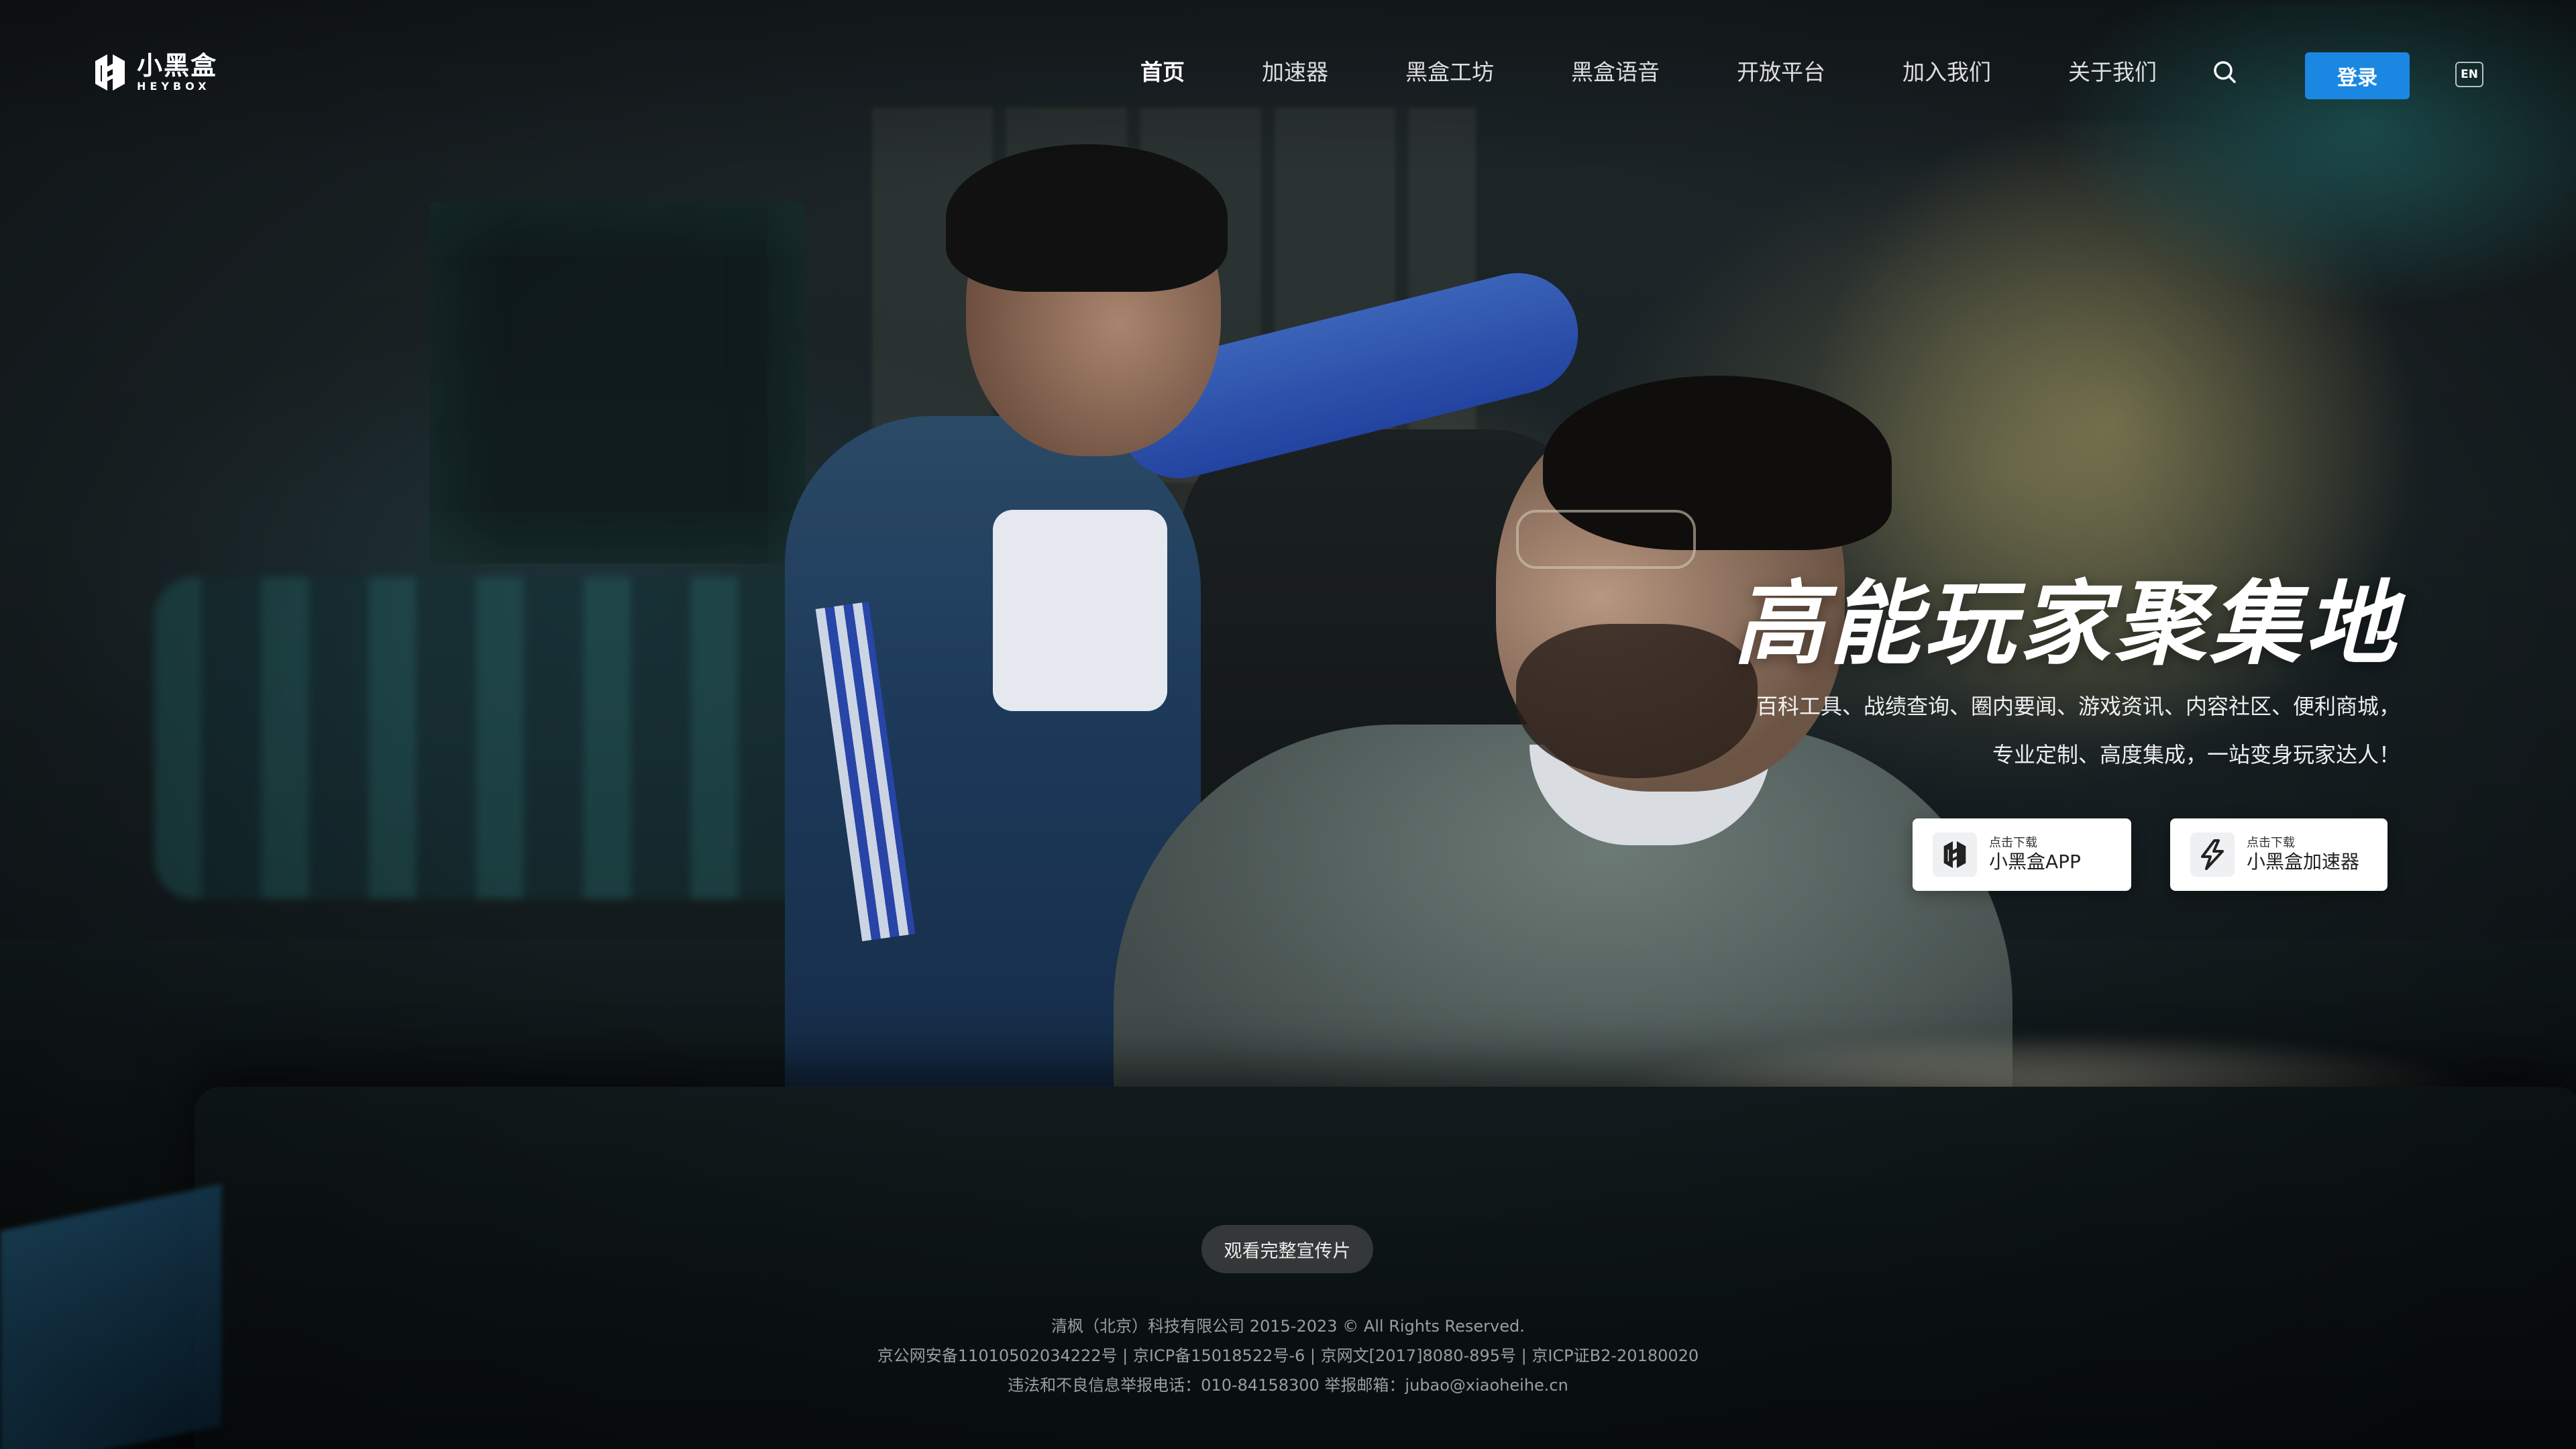 This screenshot has width=2576, height=1449. Describe the element at coordinates (2150, 854) in the screenshot. I see `download-buttons: 点击下载 小黑盒APP 点击下载 小黑盒加速器` at that location.